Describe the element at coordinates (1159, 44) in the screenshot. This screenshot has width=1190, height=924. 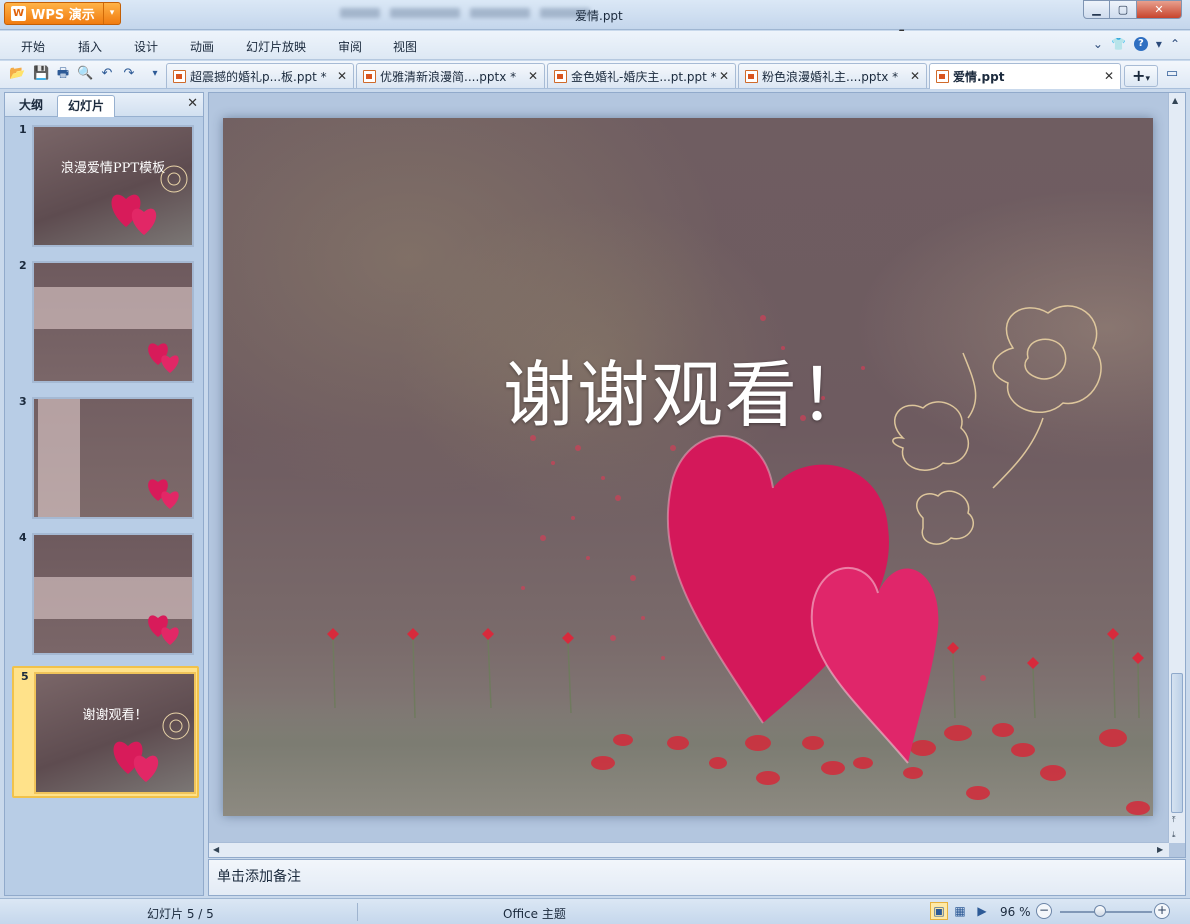
I see `help-dropdown-icon: ▾` at that location.